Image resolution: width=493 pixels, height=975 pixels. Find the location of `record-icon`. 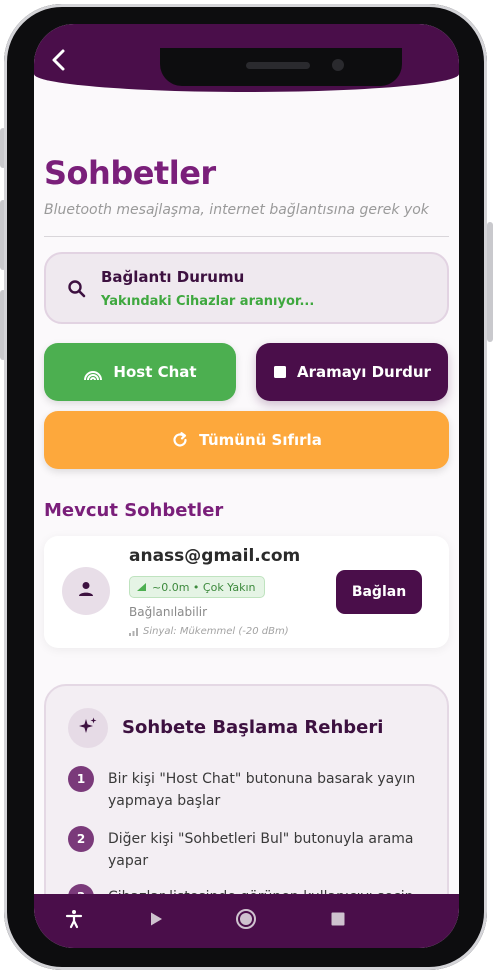

record-icon is located at coordinates (246, 921).